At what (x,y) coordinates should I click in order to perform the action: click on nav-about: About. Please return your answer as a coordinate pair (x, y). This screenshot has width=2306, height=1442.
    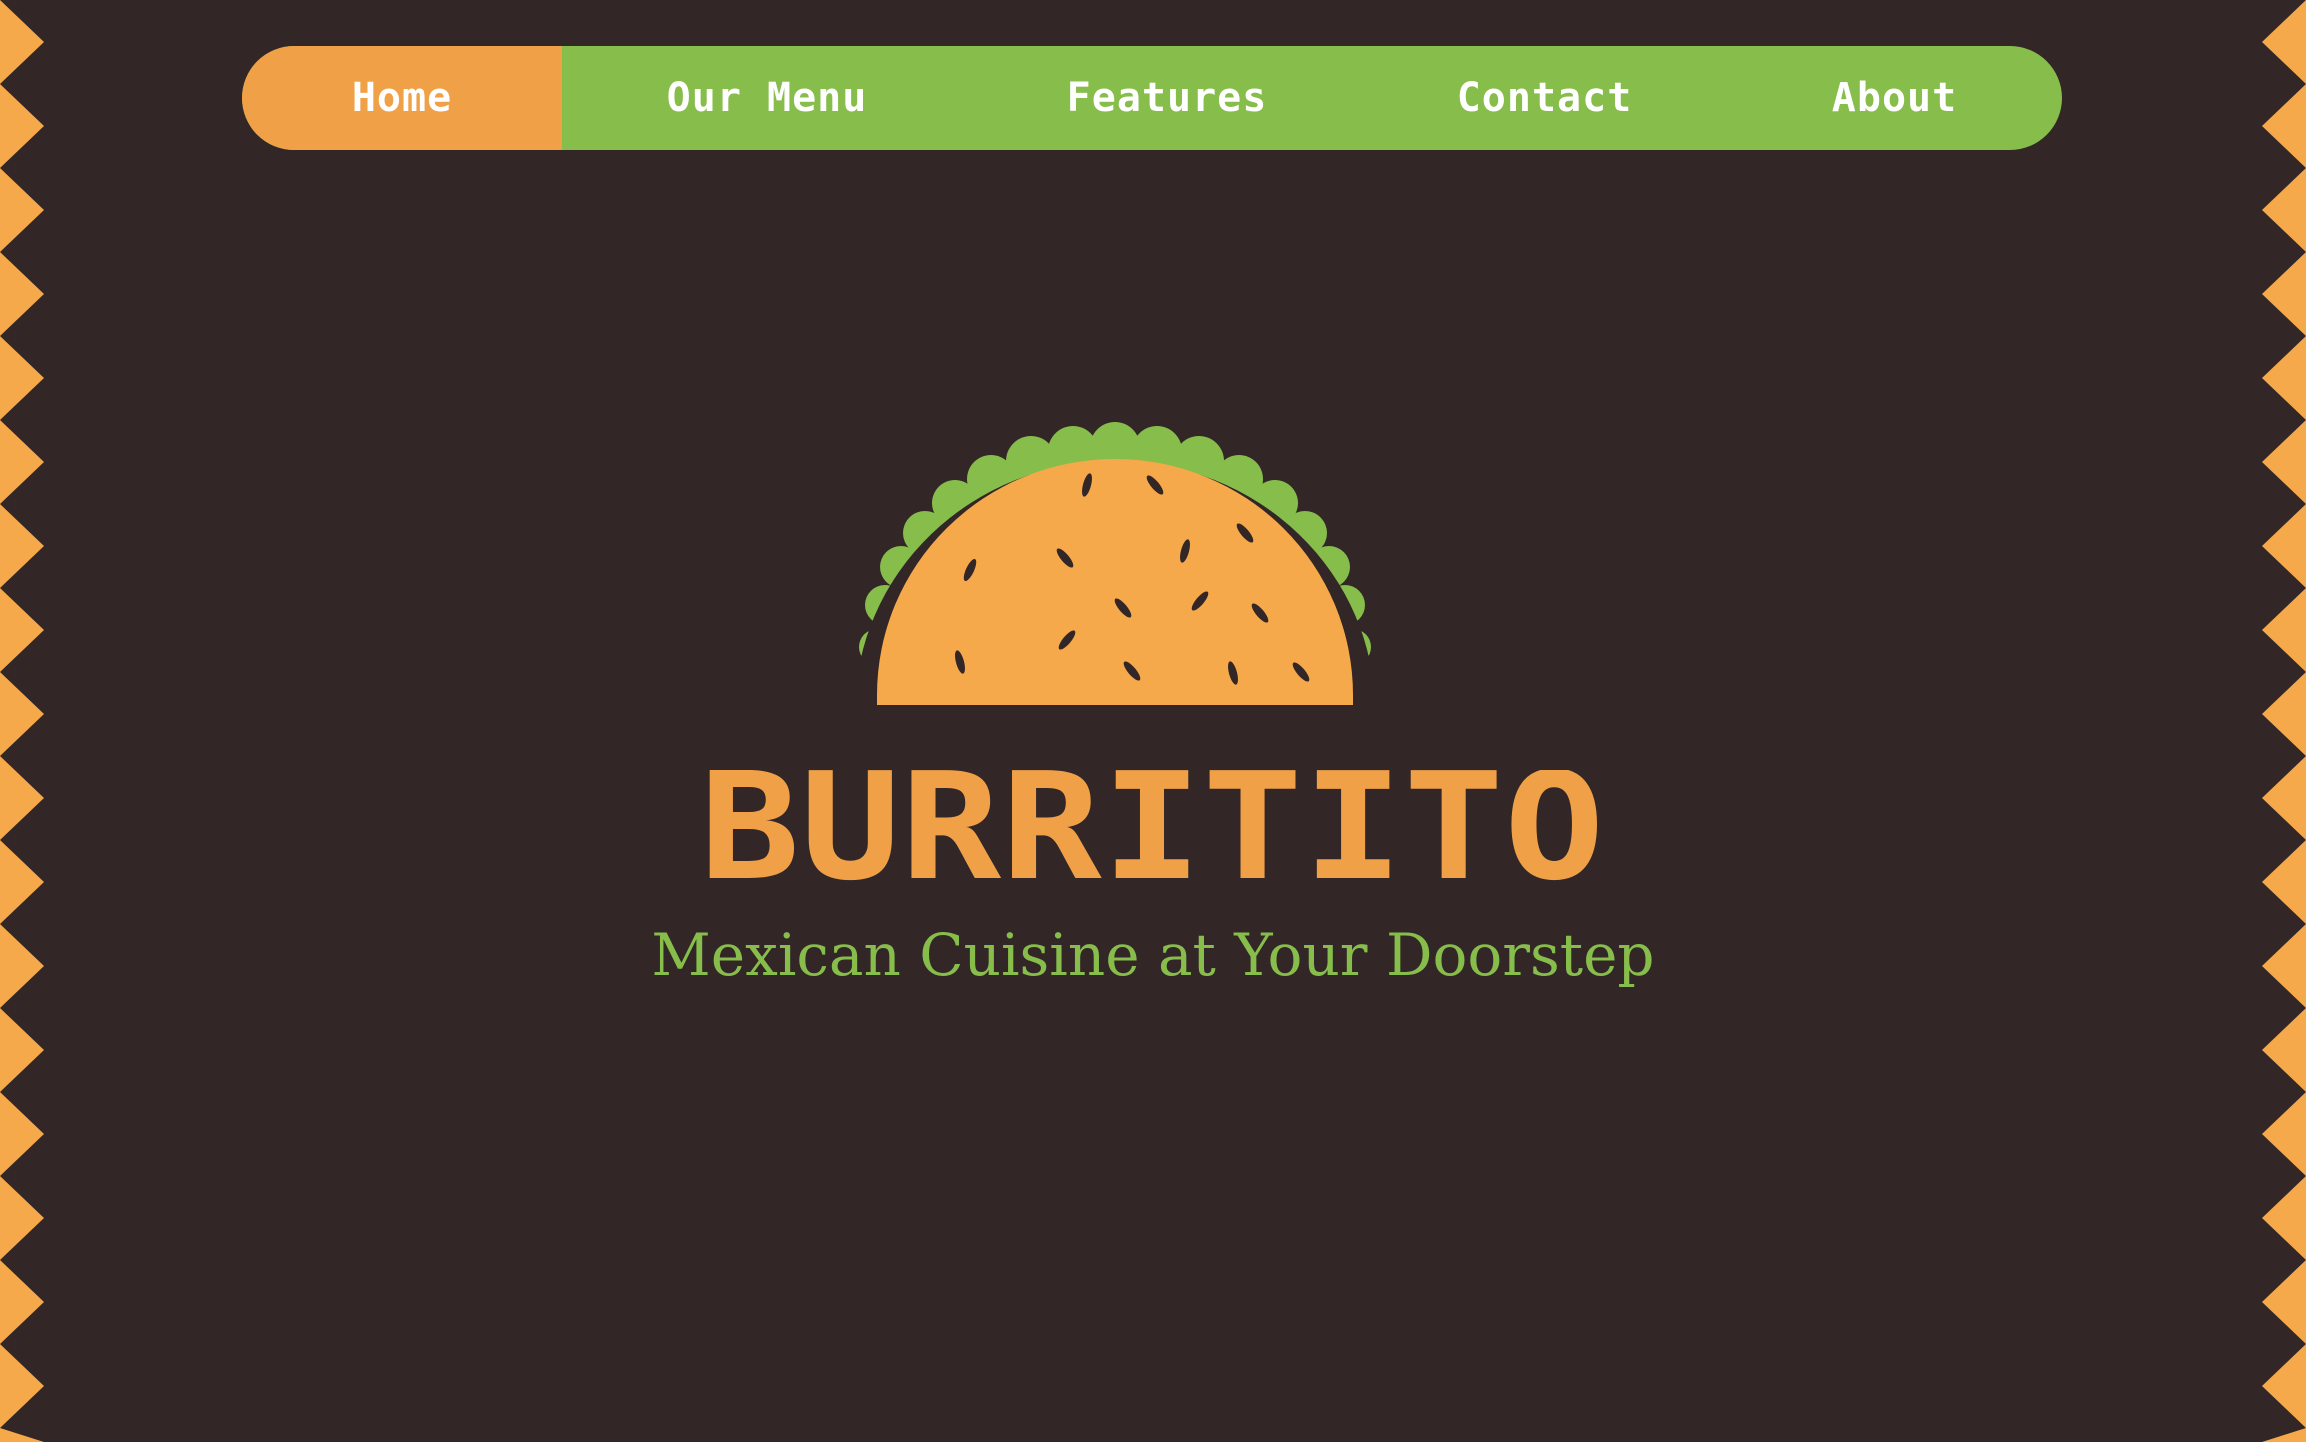
    Looking at the image, I should click on (1894, 98).